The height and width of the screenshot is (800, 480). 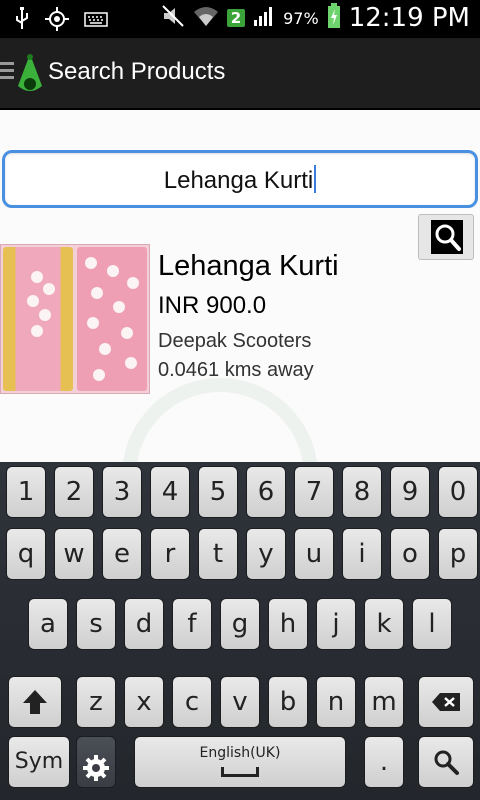 I want to click on letter-key-h: h, so click(x=288, y=624).